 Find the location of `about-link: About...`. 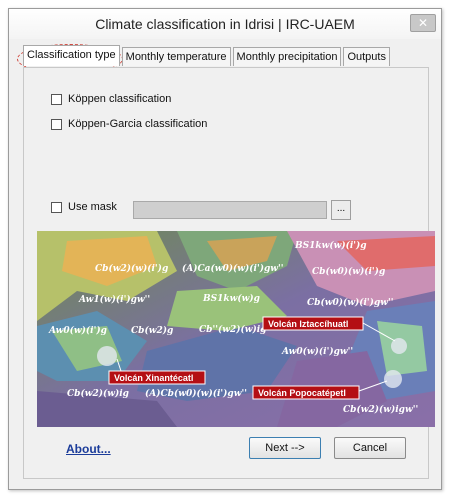

about-link: About... is located at coordinates (88, 449).